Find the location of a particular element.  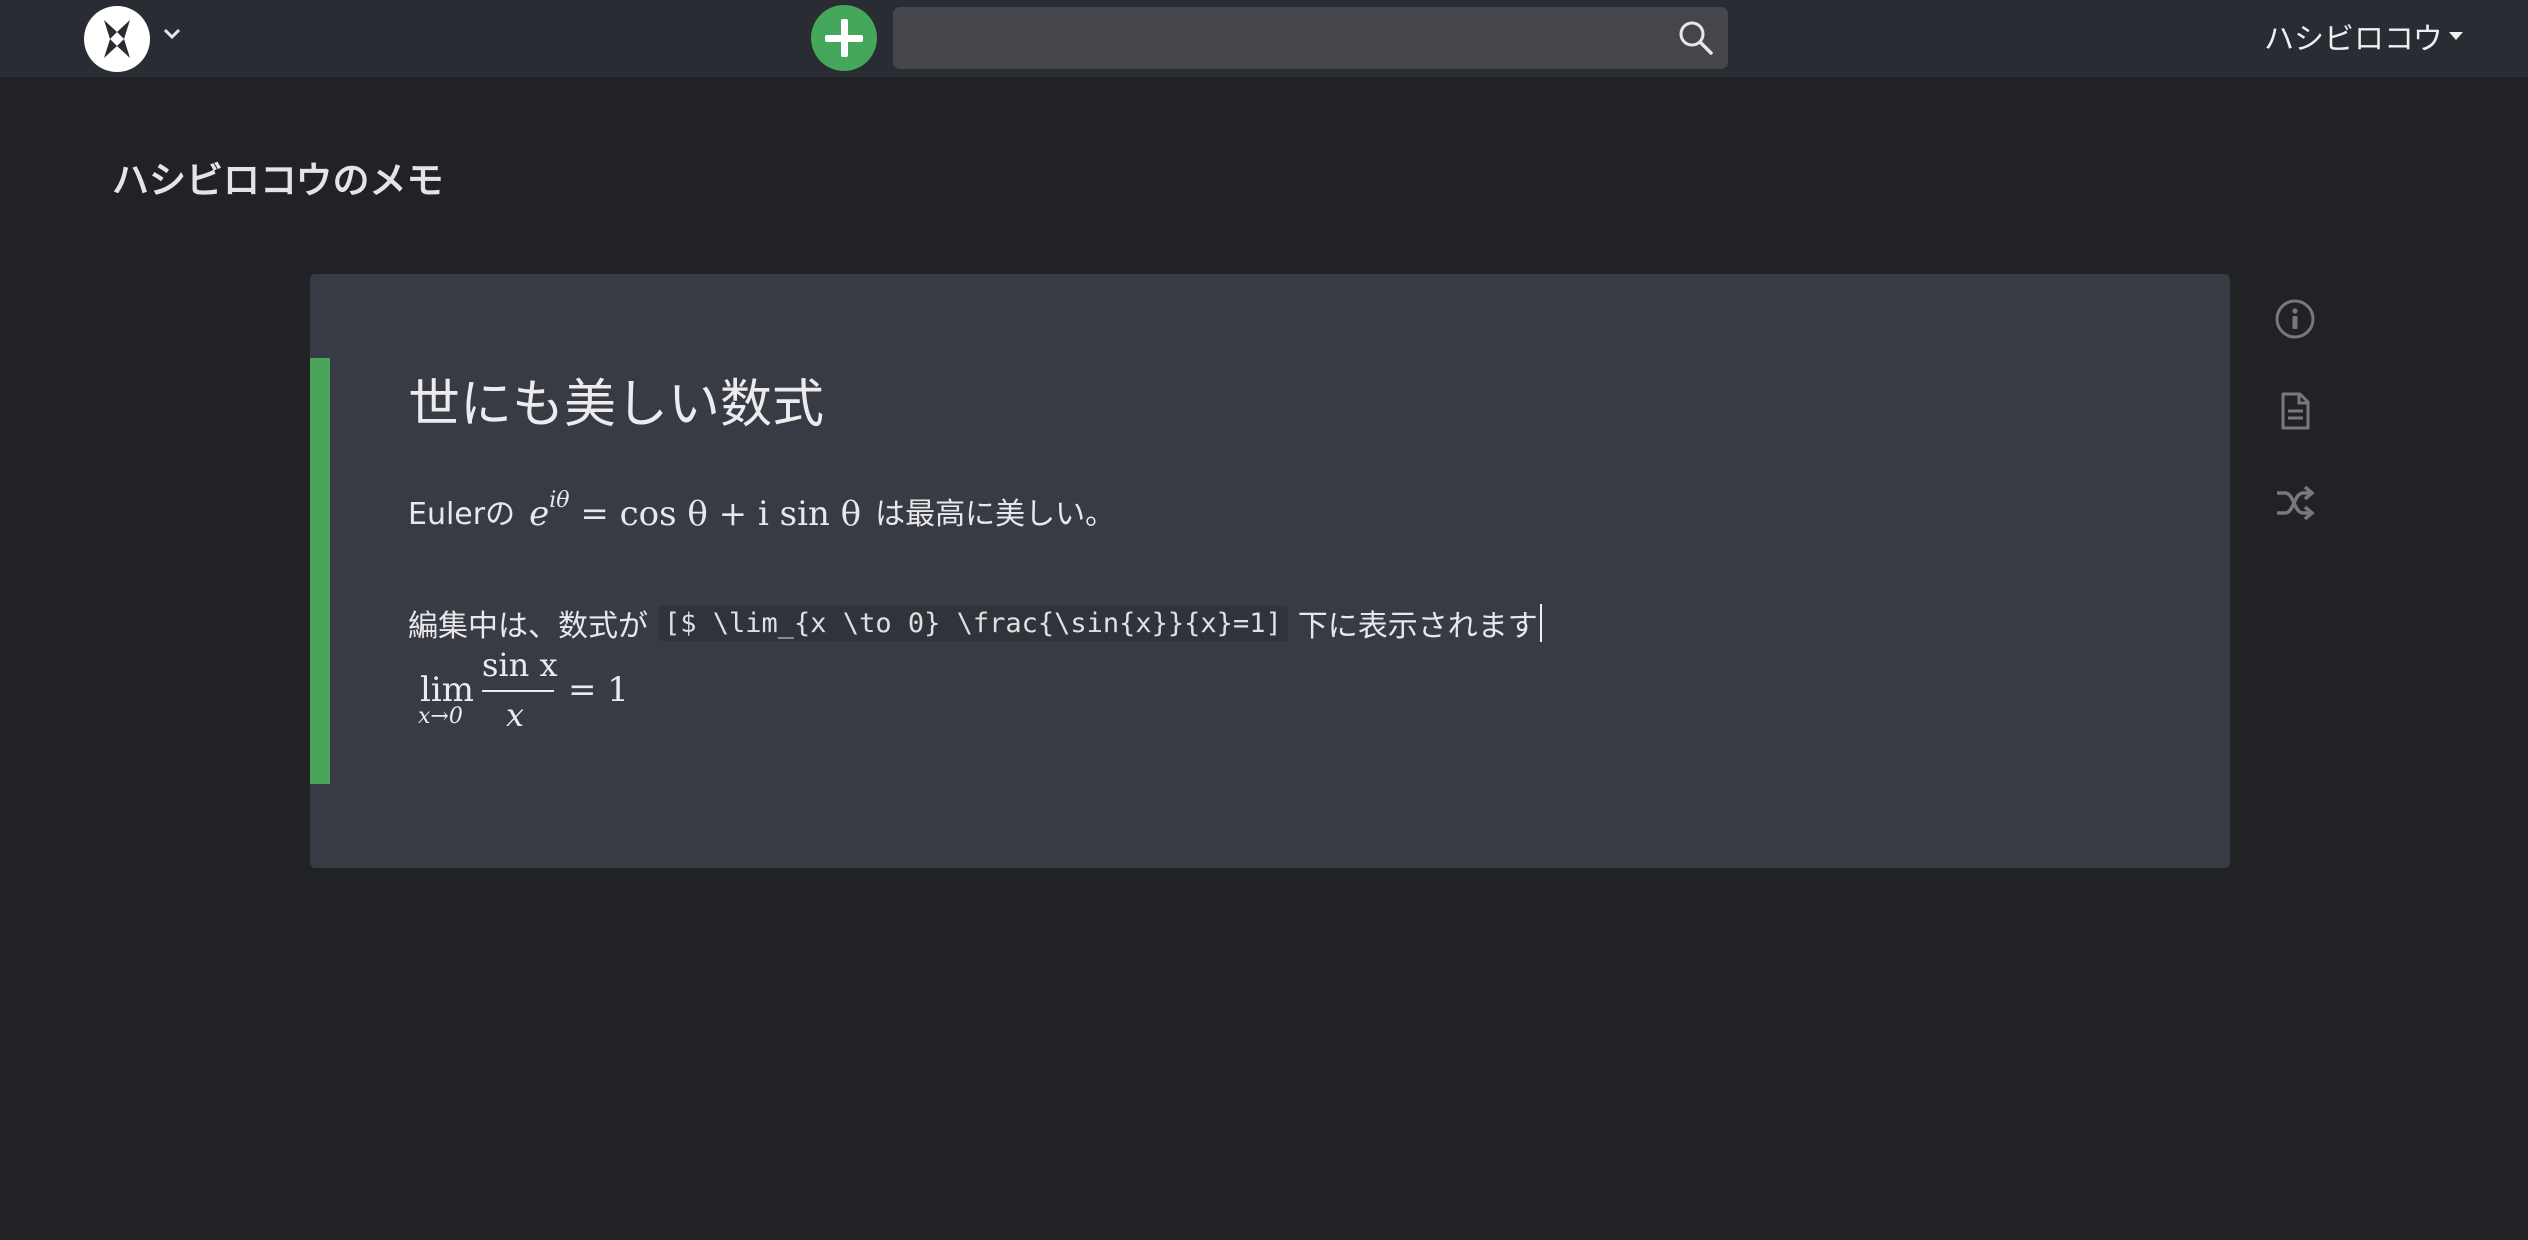

euler-rest: = cos θ + i sin θ is located at coordinates (721, 514).